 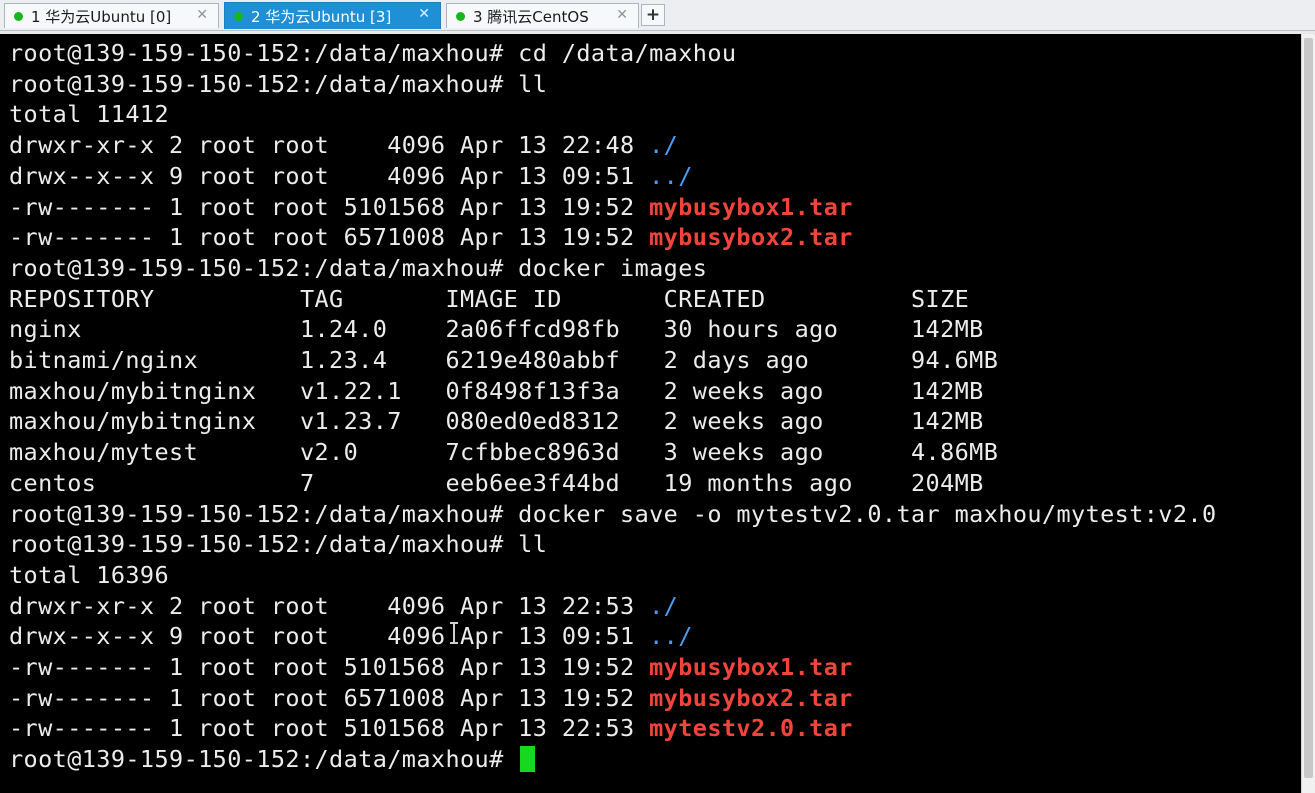 I want to click on tab-huawei-ubuntu-3: 2 华为云Ubuntu [3] ✕, so click(x=332, y=15).